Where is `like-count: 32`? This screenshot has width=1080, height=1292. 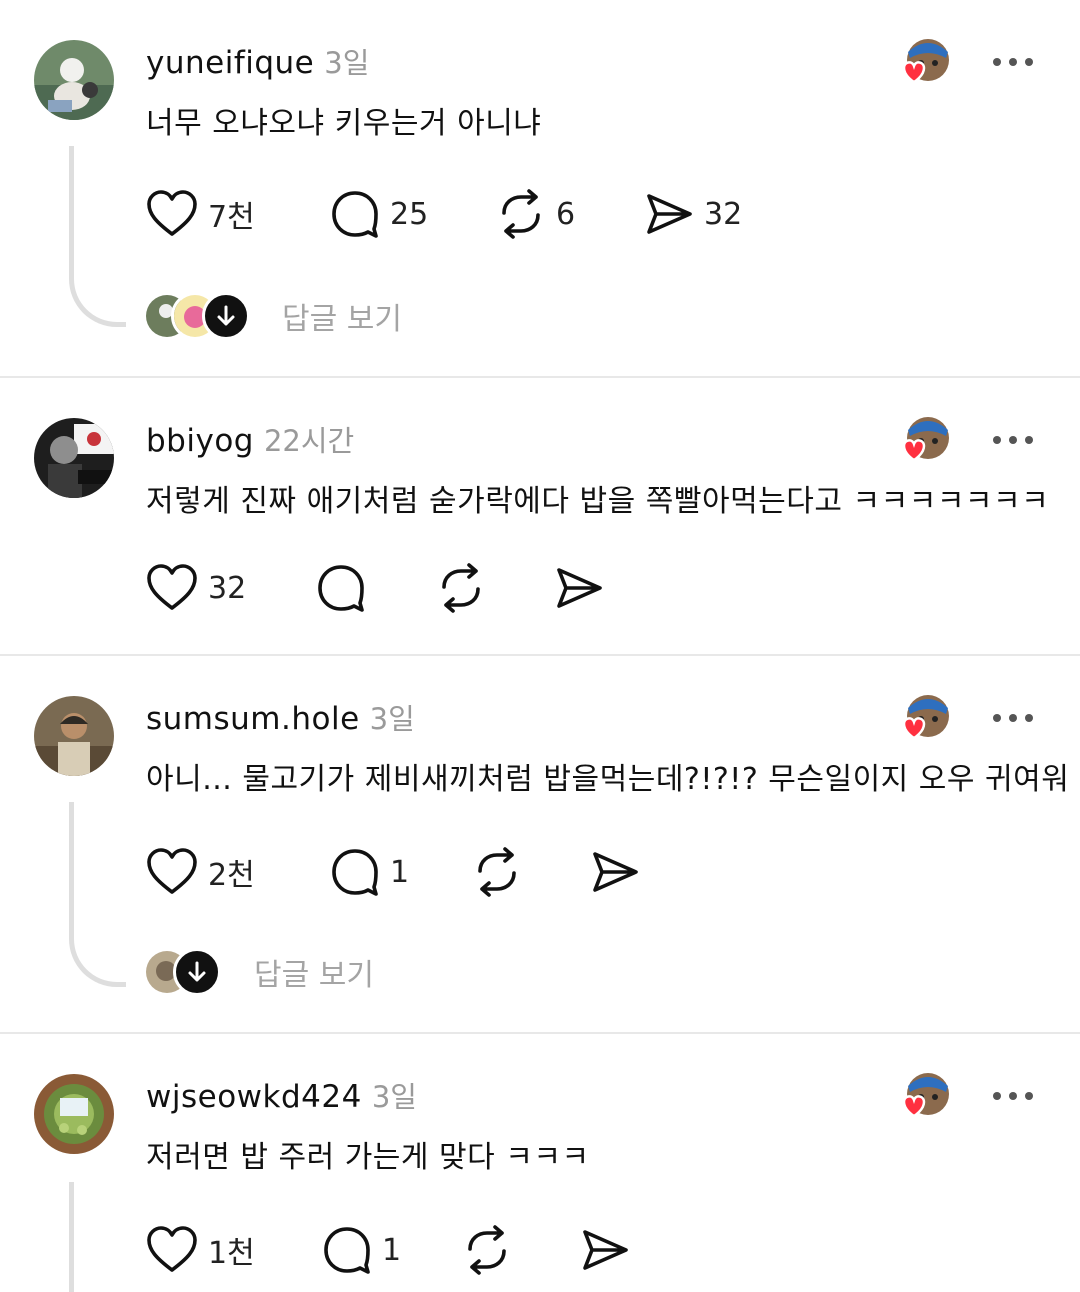 like-count: 32 is located at coordinates (227, 588).